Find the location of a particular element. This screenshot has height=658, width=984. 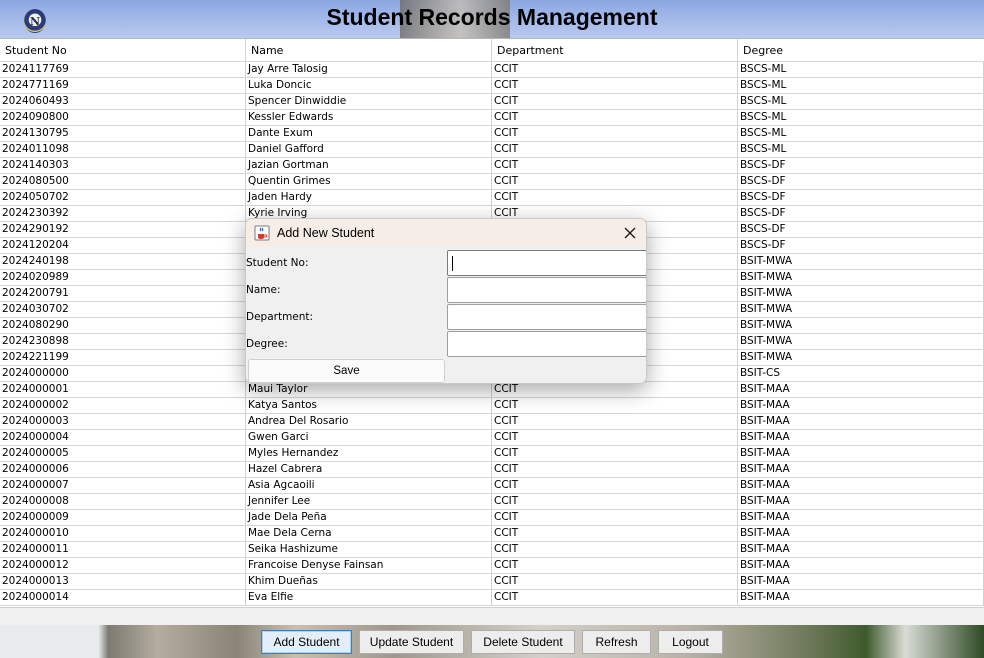

student-no-cell: 2024020989 is located at coordinates (123, 277).